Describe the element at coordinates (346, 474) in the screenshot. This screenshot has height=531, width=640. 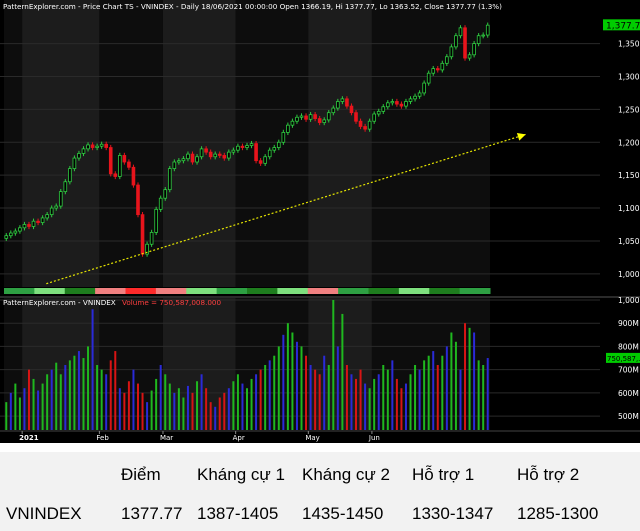
I see `header-cell-khang-cu-2: Kháng cự 2` at that location.